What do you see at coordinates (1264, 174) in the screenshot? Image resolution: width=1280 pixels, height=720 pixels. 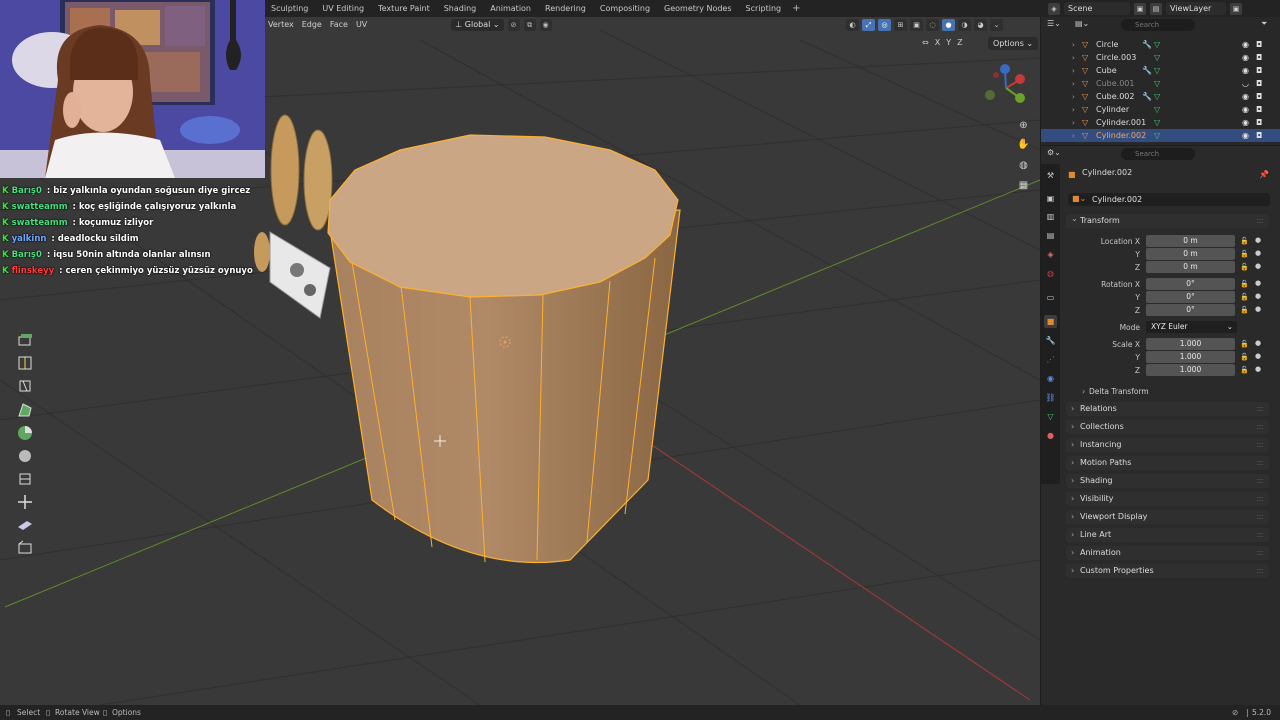 I see `pin-icon: 📌` at bounding box center [1264, 174].